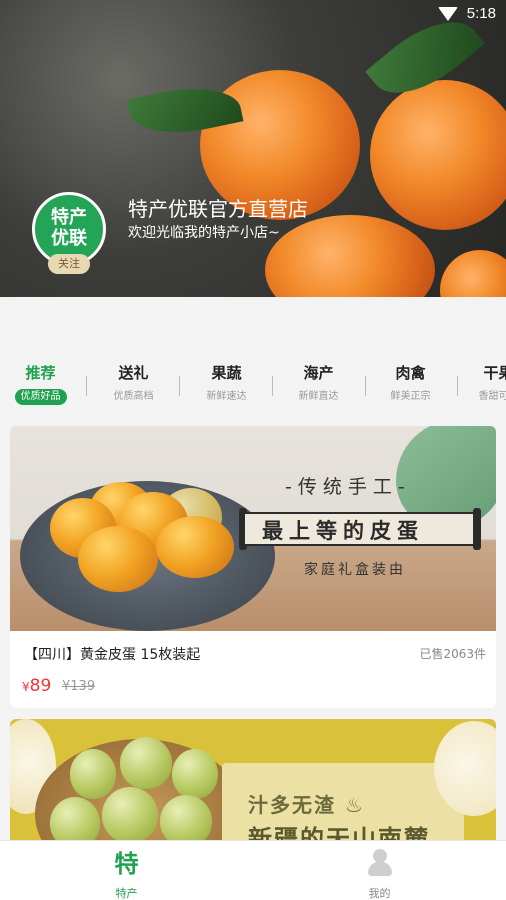  I want to click on banner-headline: 最上等的皮蛋, so click(343, 531).